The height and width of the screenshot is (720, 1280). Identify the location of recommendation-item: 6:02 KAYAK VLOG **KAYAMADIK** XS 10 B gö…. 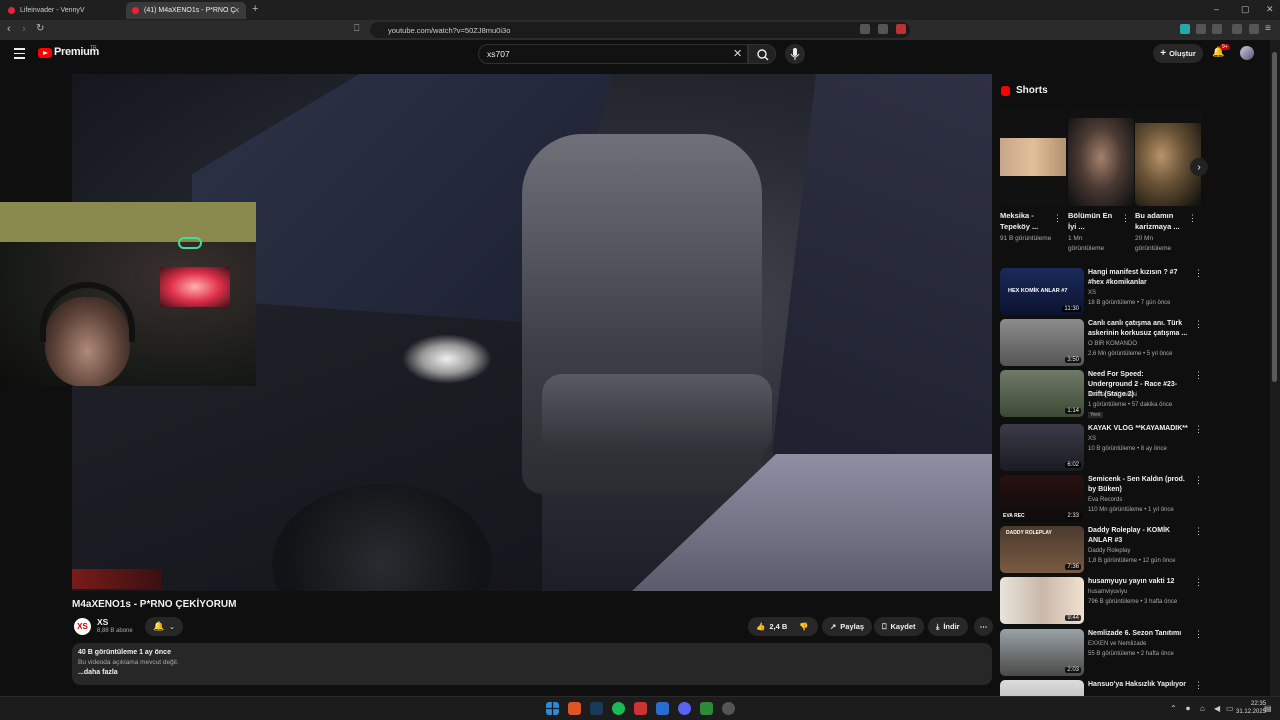
(1135, 448).